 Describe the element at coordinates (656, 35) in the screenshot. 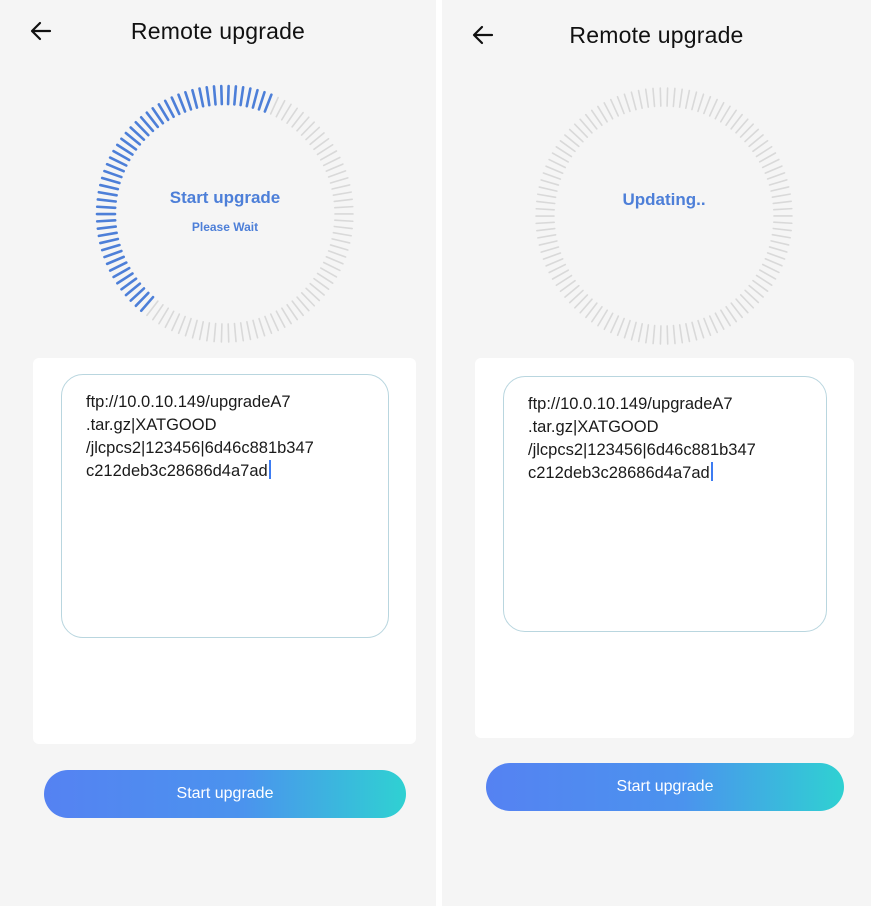

I see `app-header: Remote upgrade` at that location.